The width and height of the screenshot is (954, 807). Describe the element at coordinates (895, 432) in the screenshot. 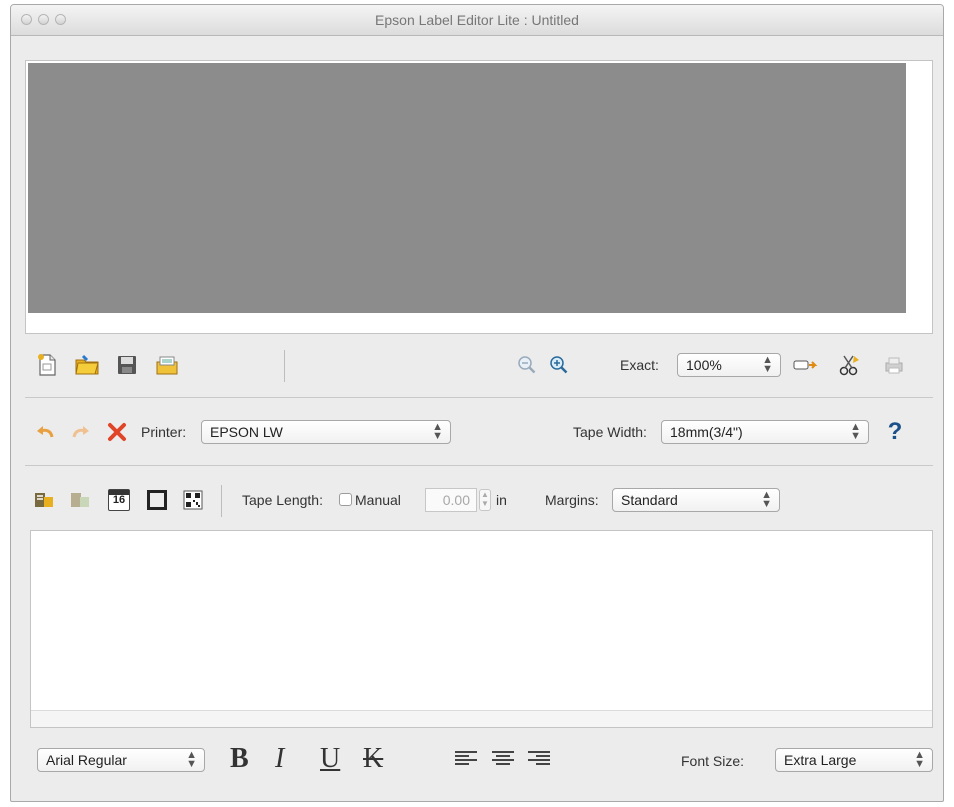

I see `help-icon: ?` at that location.